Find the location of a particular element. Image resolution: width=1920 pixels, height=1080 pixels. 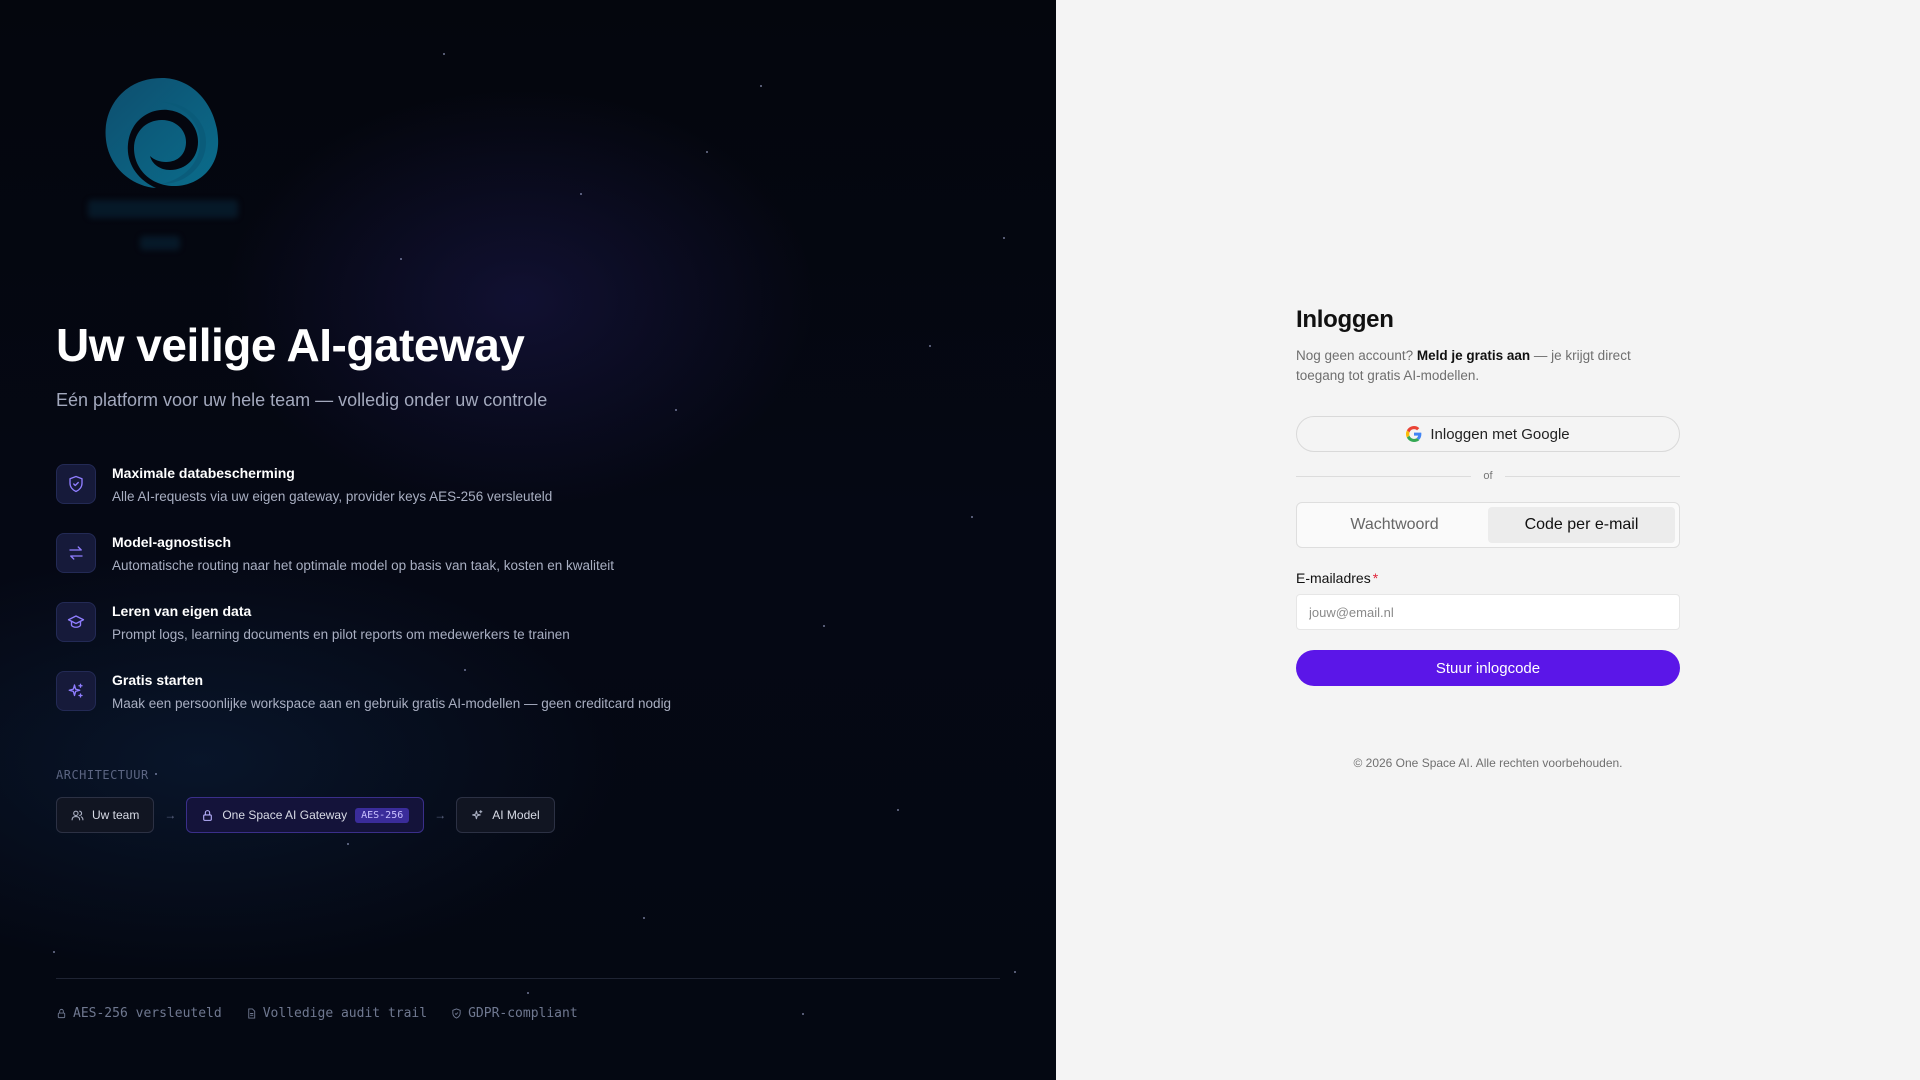

feature-title: Maximale databescherming is located at coordinates (203, 473).